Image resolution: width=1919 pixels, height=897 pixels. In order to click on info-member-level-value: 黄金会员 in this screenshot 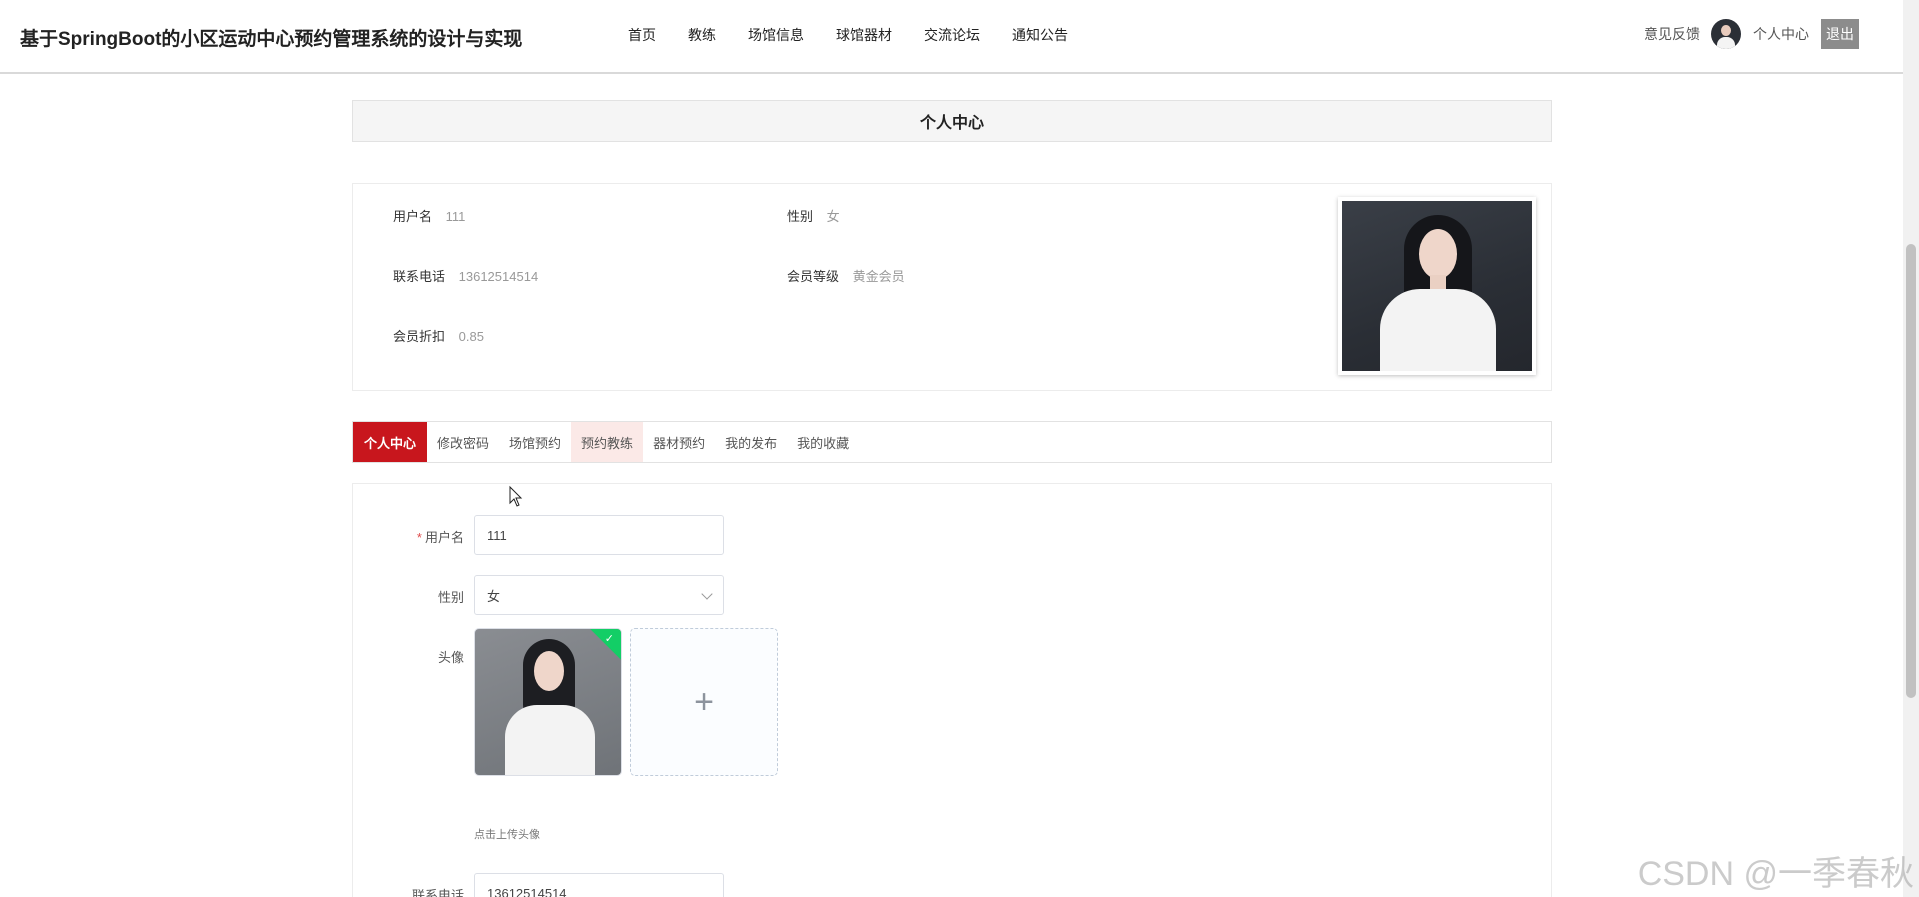, I will do `click(878, 276)`.